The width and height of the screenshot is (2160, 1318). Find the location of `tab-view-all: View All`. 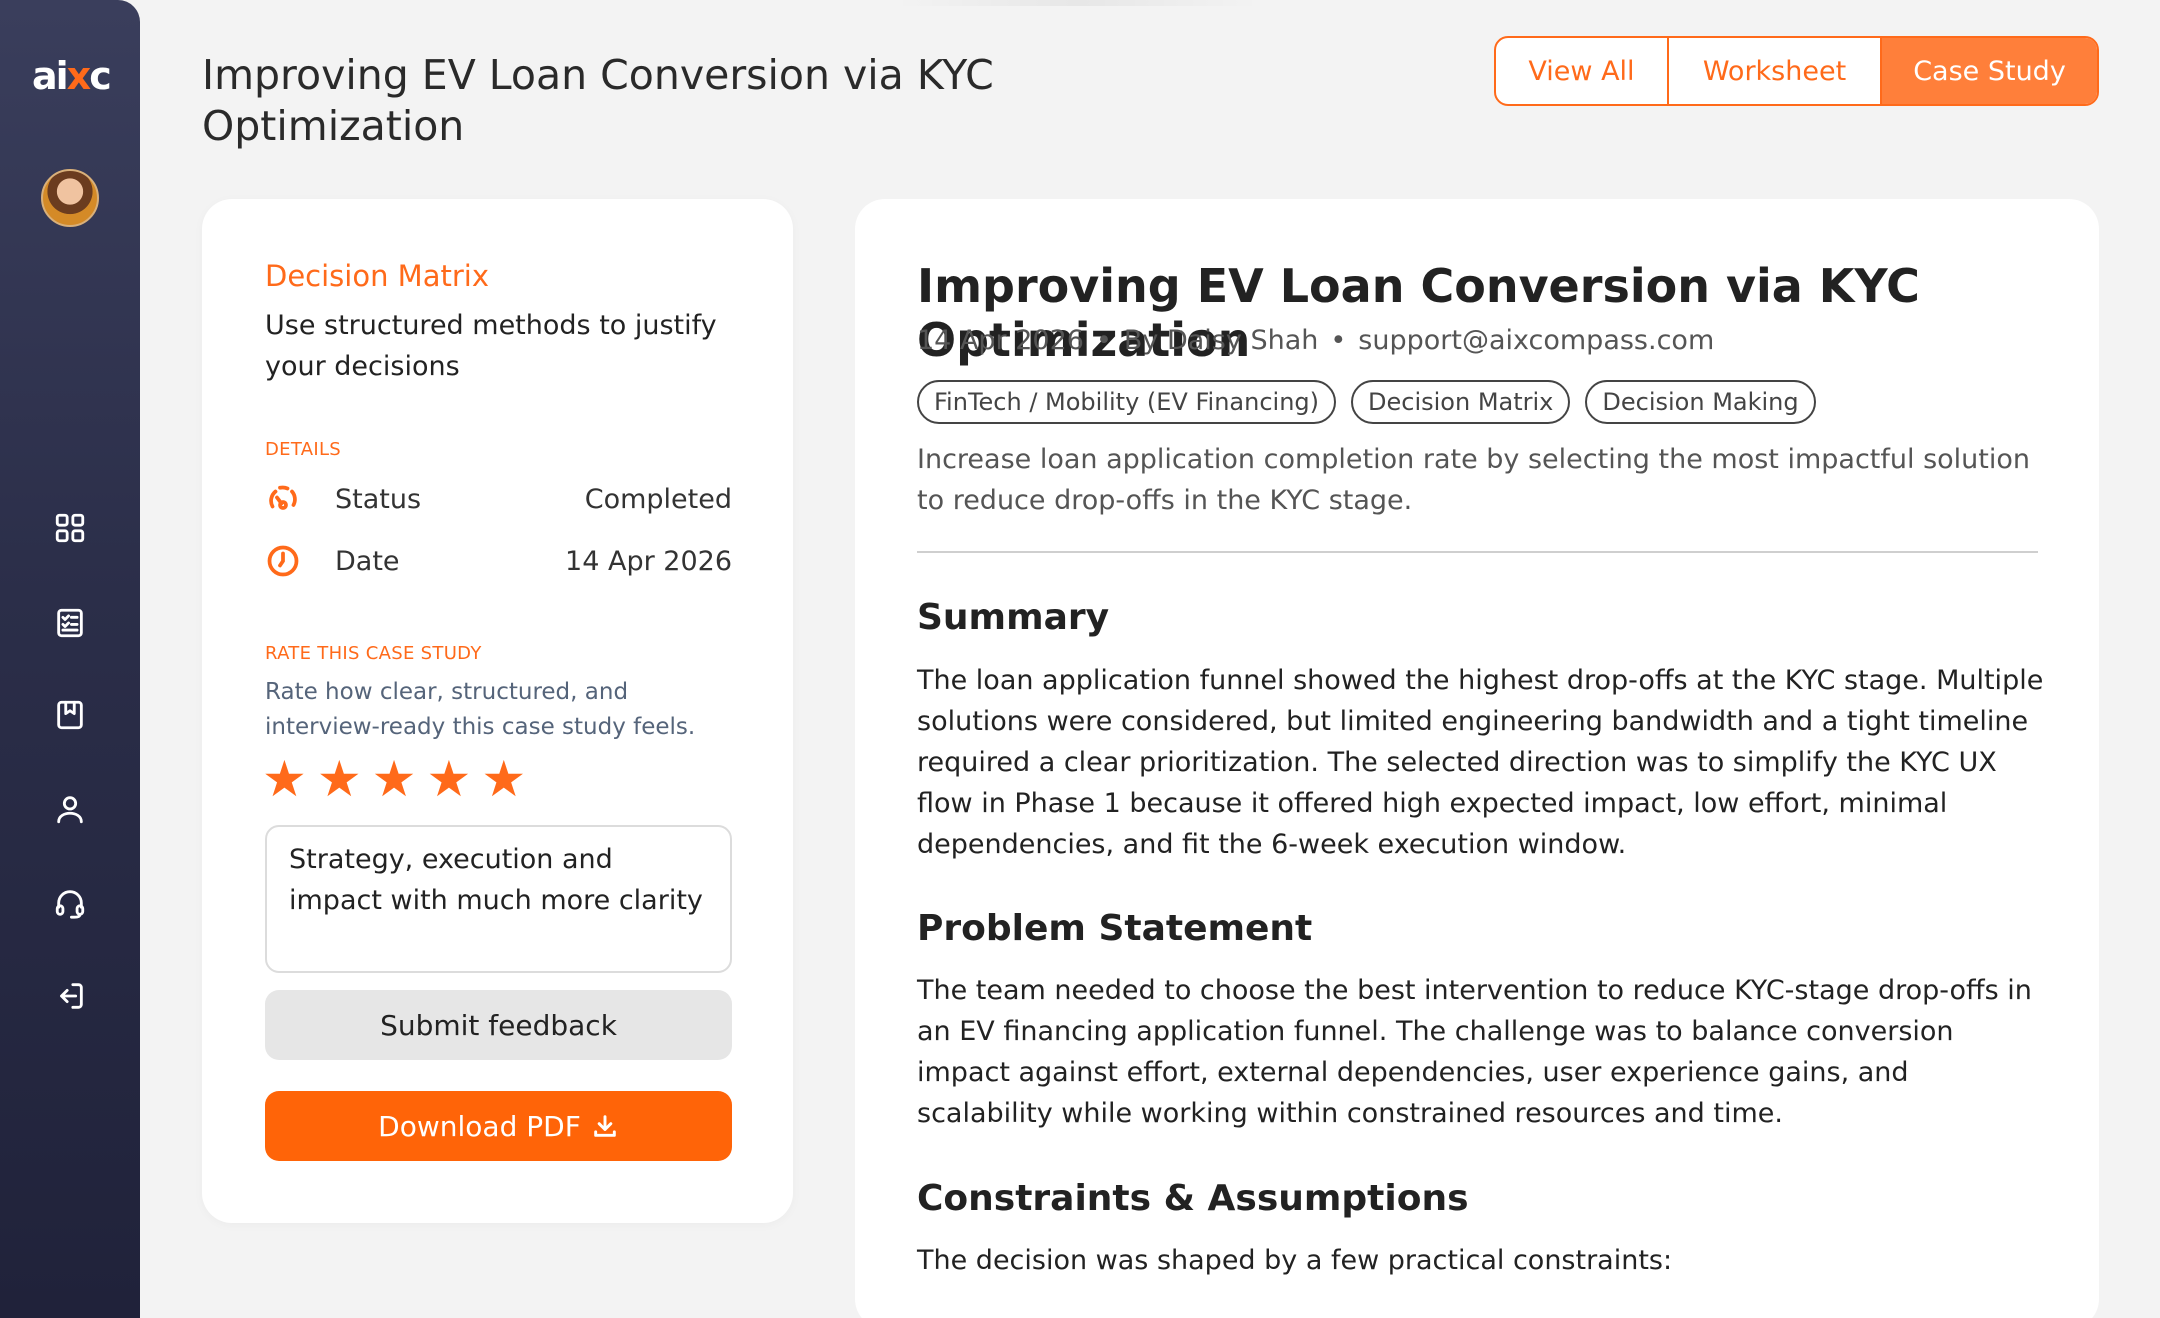

tab-view-all: View All is located at coordinates (1582, 71).